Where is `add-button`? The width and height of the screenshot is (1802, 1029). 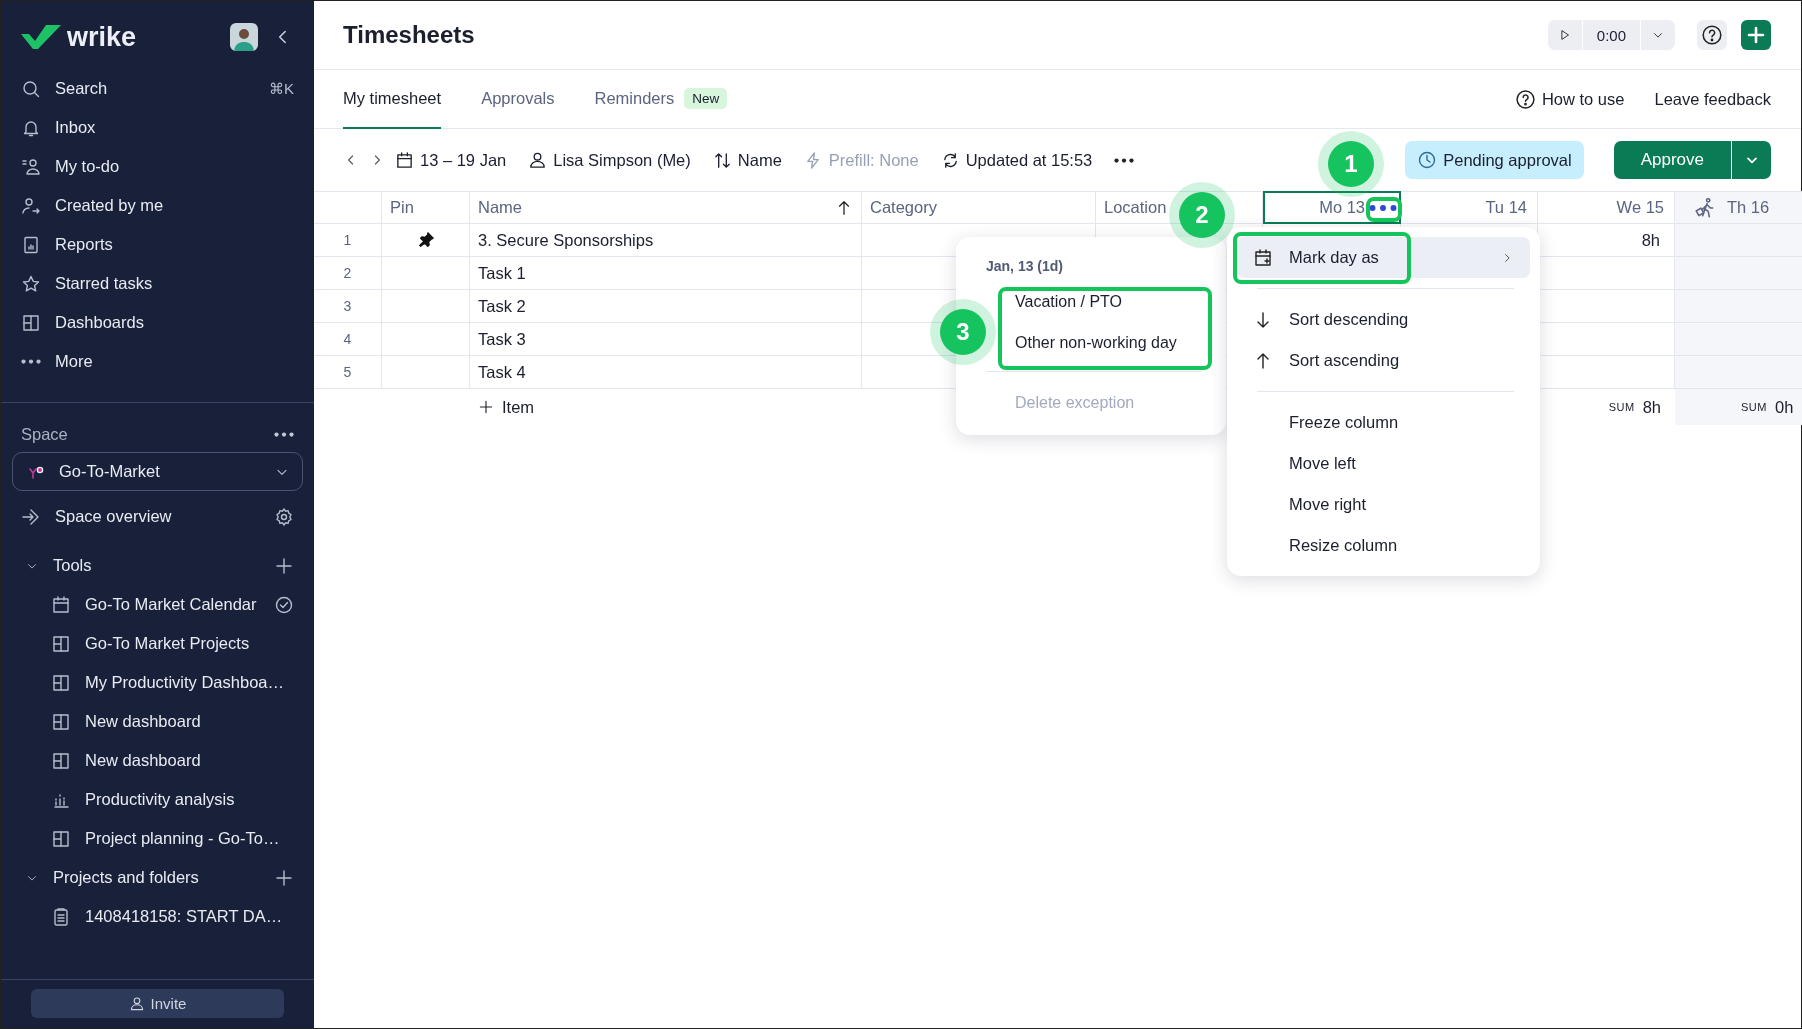
add-button is located at coordinates (1756, 35).